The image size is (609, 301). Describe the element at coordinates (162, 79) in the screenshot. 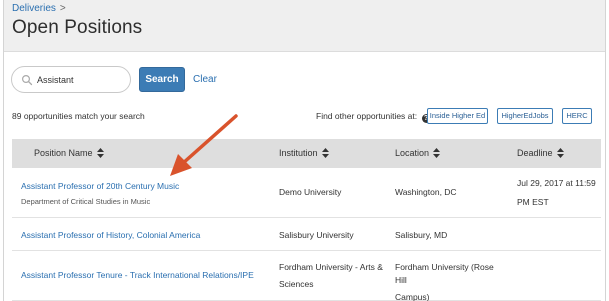

I see `search-button: Search` at that location.